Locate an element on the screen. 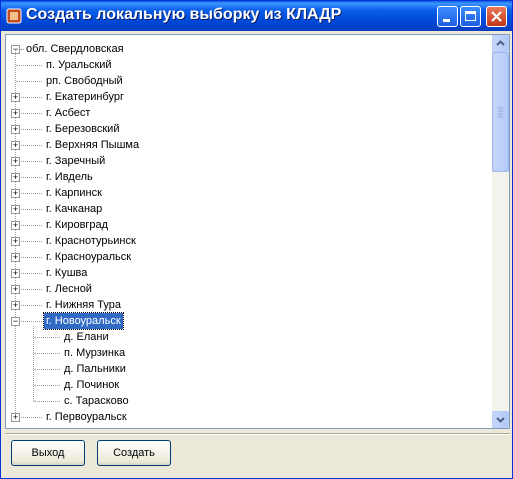  tree-node: д. Пальники is located at coordinates (95, 369).